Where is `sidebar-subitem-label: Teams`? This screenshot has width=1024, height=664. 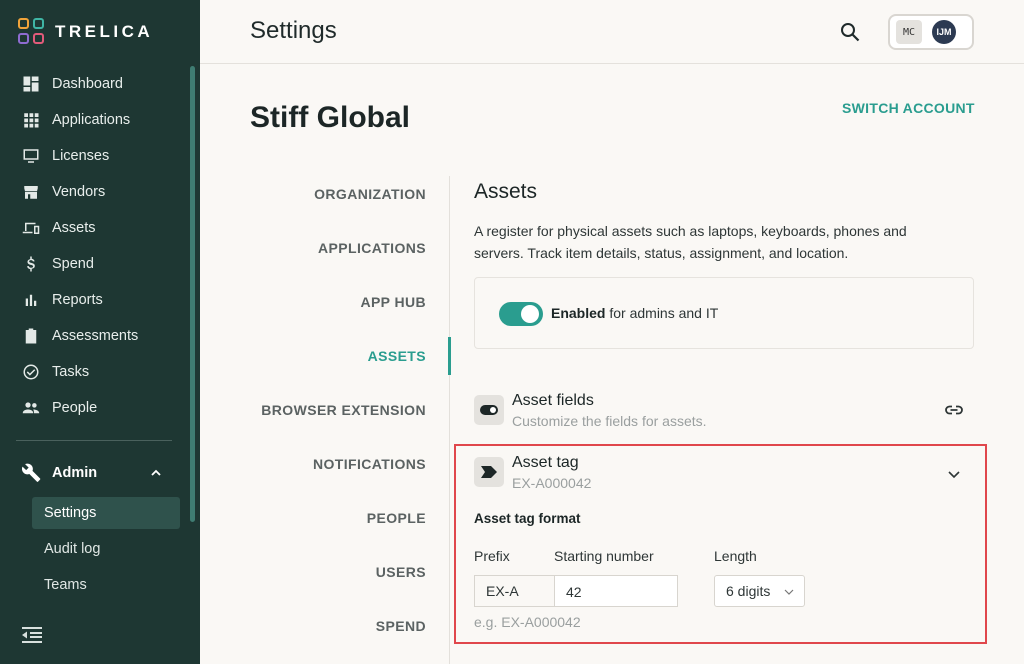 sidebar-subitem-label: Teams is located at coordinates (65, 585).